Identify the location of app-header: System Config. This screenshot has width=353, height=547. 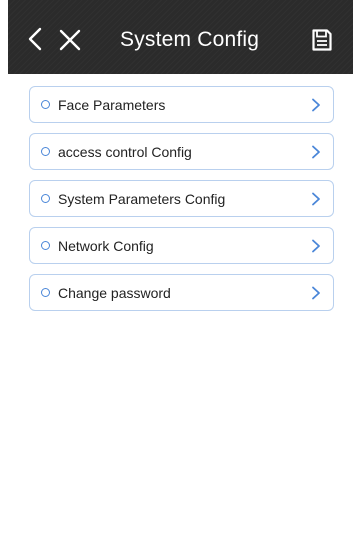
(180, 37).